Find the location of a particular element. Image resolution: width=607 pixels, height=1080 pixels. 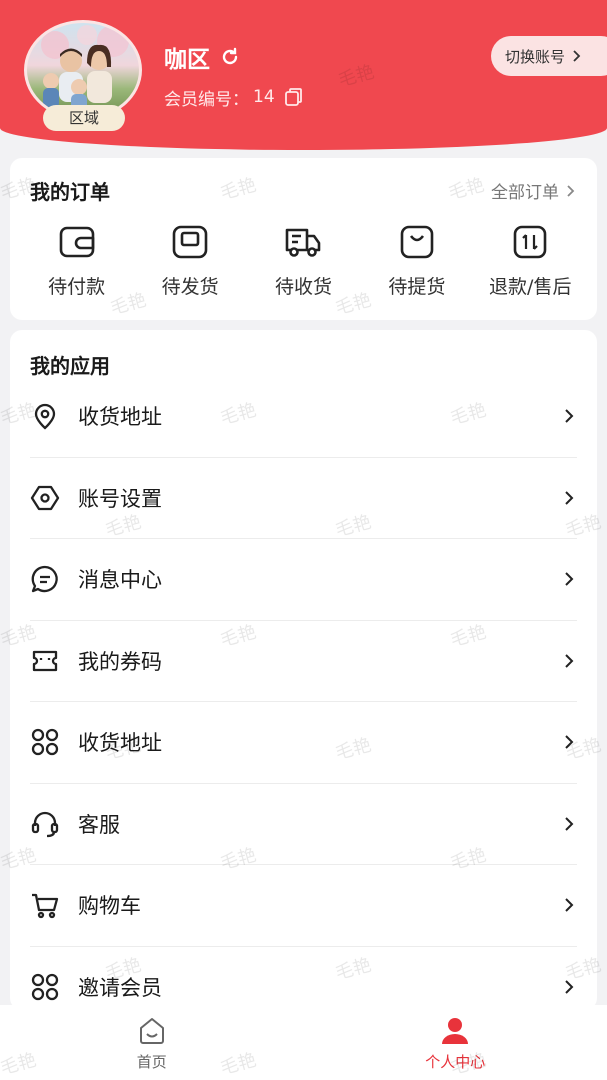

order-item-pending-pickup: 待提货 is located at coordinates (417, 267).